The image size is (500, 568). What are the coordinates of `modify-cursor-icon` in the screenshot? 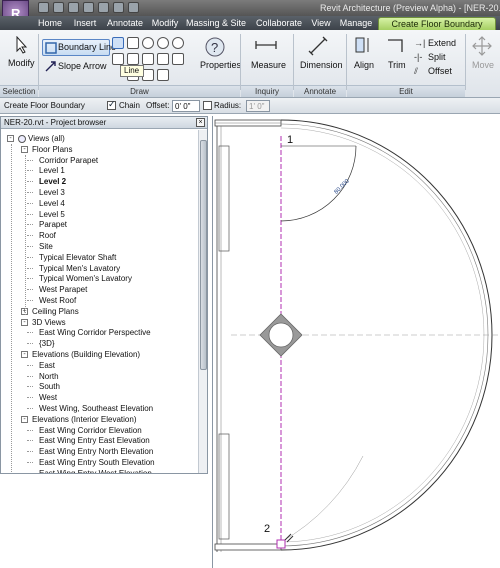 It's located at (22, 45).